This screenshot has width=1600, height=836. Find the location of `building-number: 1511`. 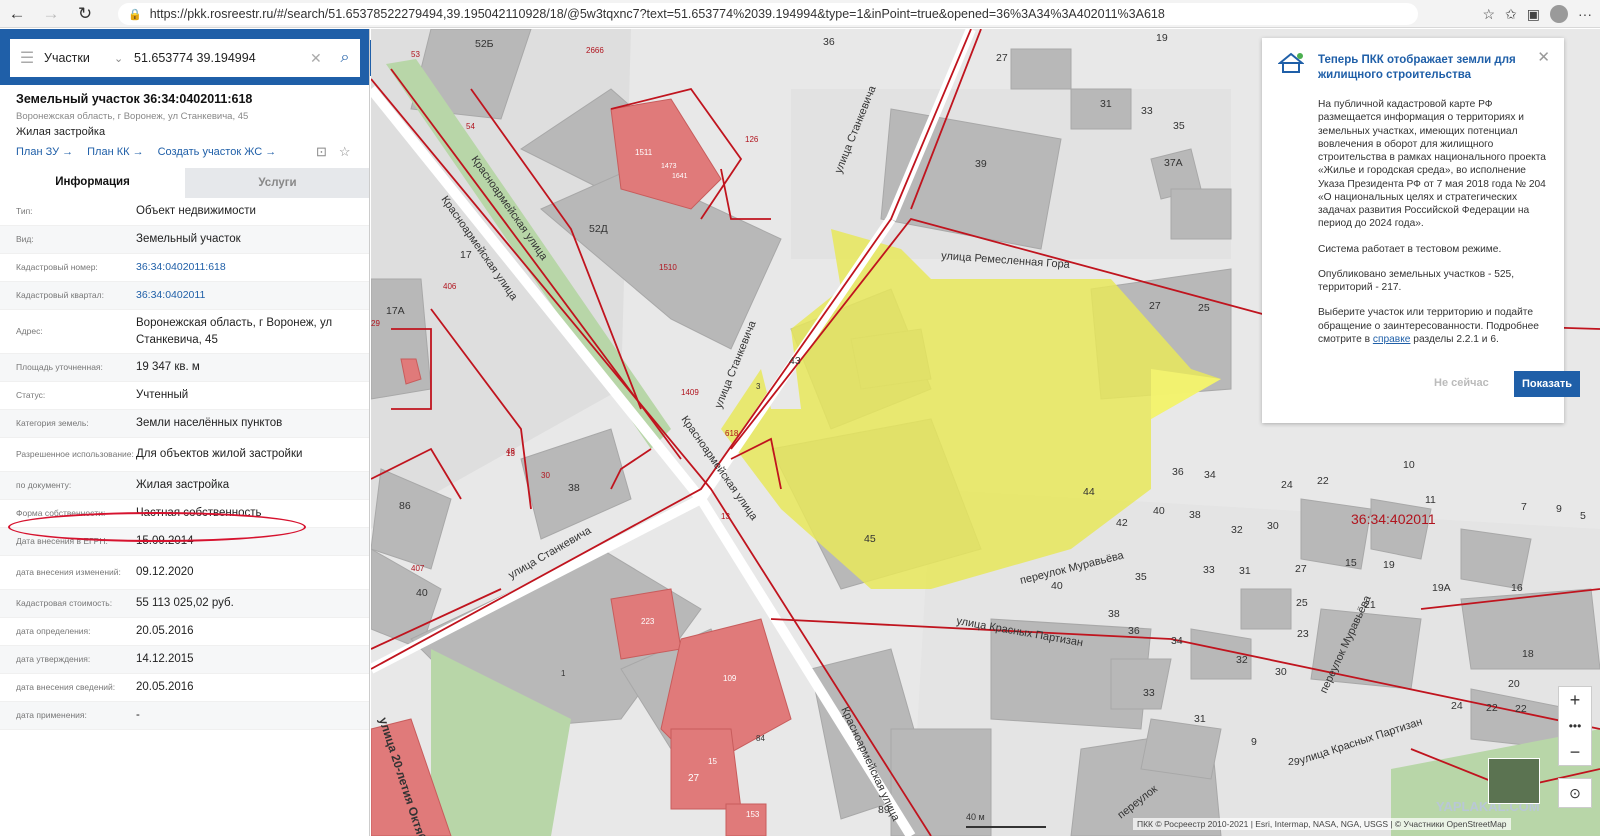

building-number: 1511 is located at coordinates (644, 152).